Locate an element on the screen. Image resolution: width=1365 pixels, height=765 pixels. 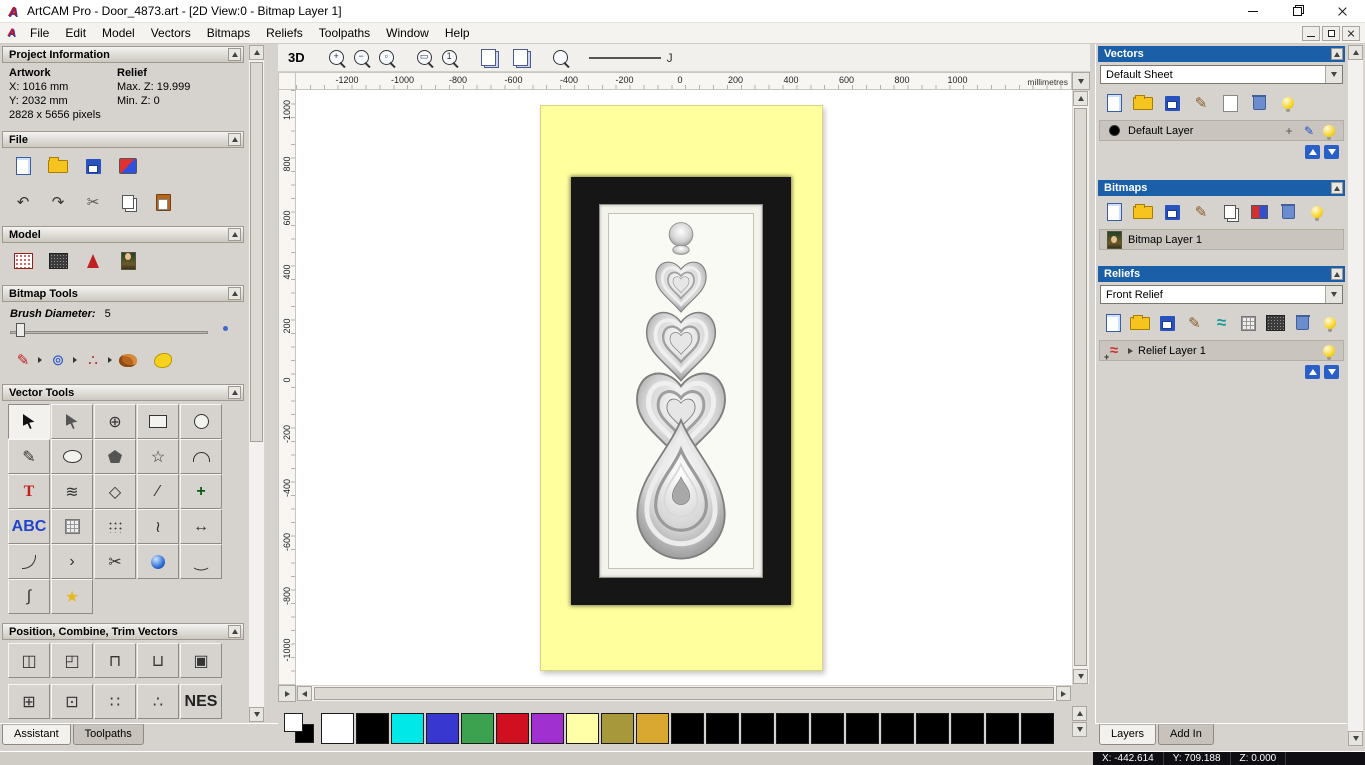
calculate-relief-icon is located at coordinates (1249, 323).